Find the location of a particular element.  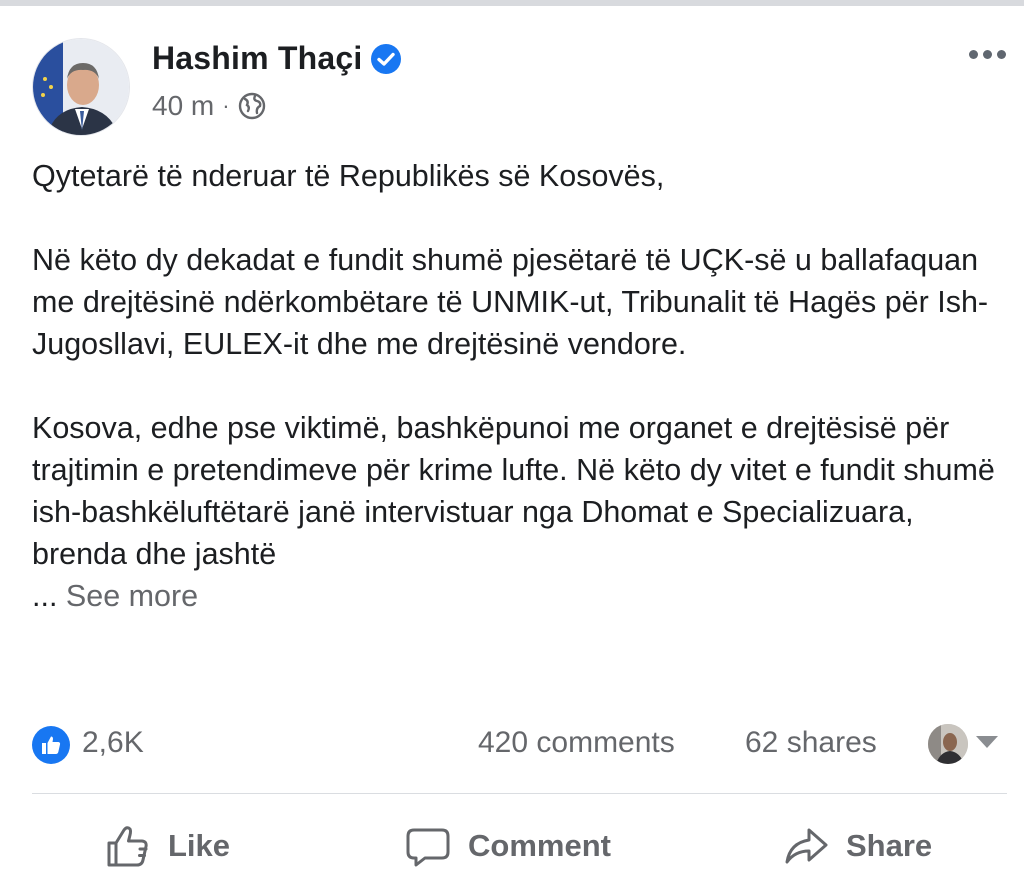

see-more-link: See more is located at coordinates (132, 596).